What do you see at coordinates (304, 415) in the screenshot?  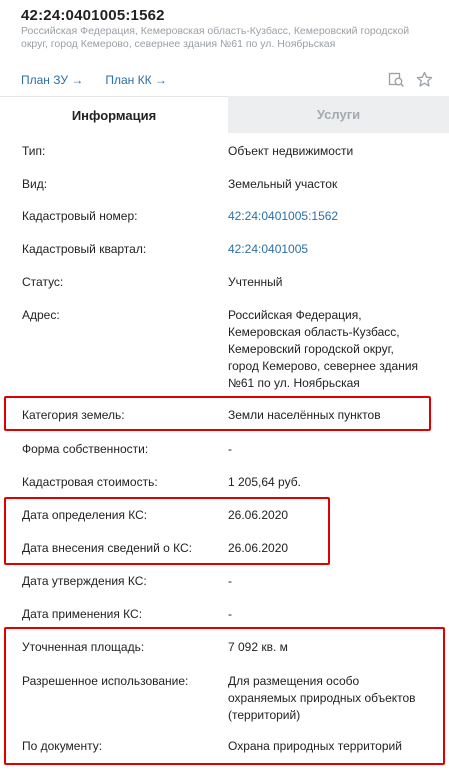 I see `row-value: Земли населённых пунктов` at bounding box center [304, 415].